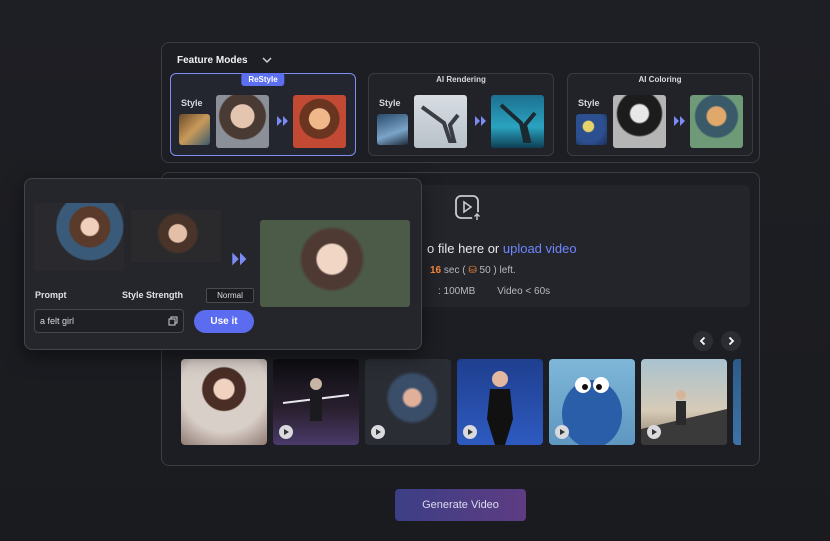 The image size is (830, 541). What do you see at coordinates (436, 270) in the screenshot?
I see `quota-seconds: 16` at bounding box center [436, 270].